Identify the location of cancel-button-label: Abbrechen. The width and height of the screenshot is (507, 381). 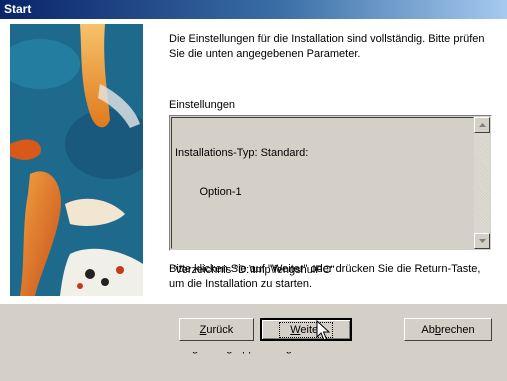
(448, 329).